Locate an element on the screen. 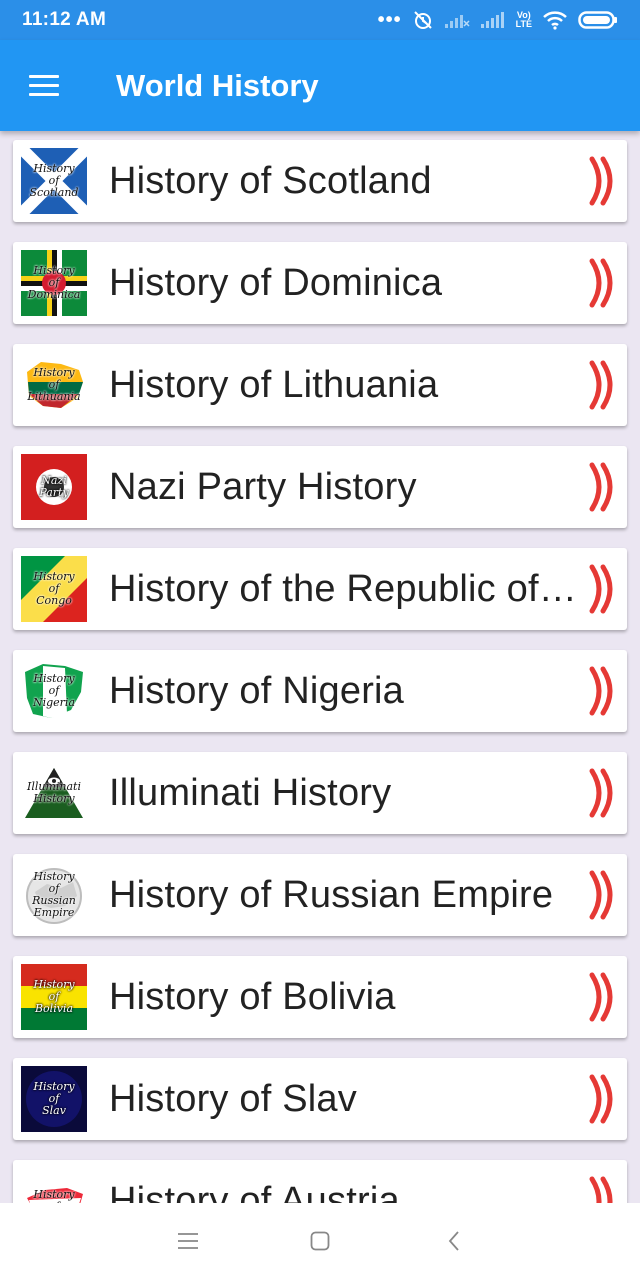 The width and height of the screenshot is (640, 1280). list-item-dominica: History of Dominica History of Dominica is located at coordinates (320, 283).